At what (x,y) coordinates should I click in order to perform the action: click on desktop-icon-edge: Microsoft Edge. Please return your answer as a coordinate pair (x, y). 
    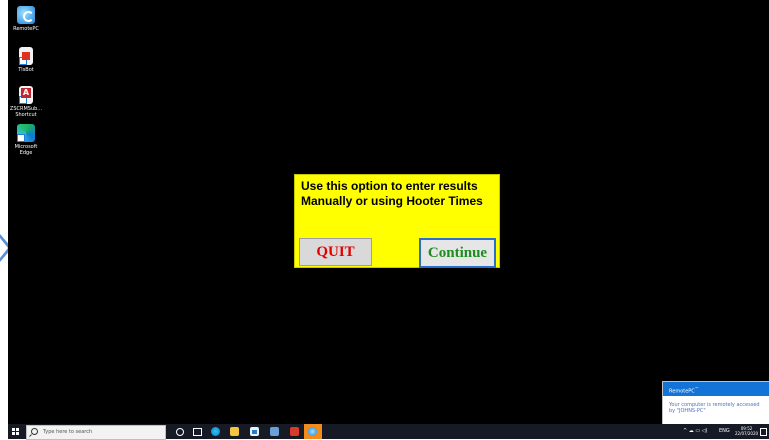
    Looking at the image, I should click on (26, 140).